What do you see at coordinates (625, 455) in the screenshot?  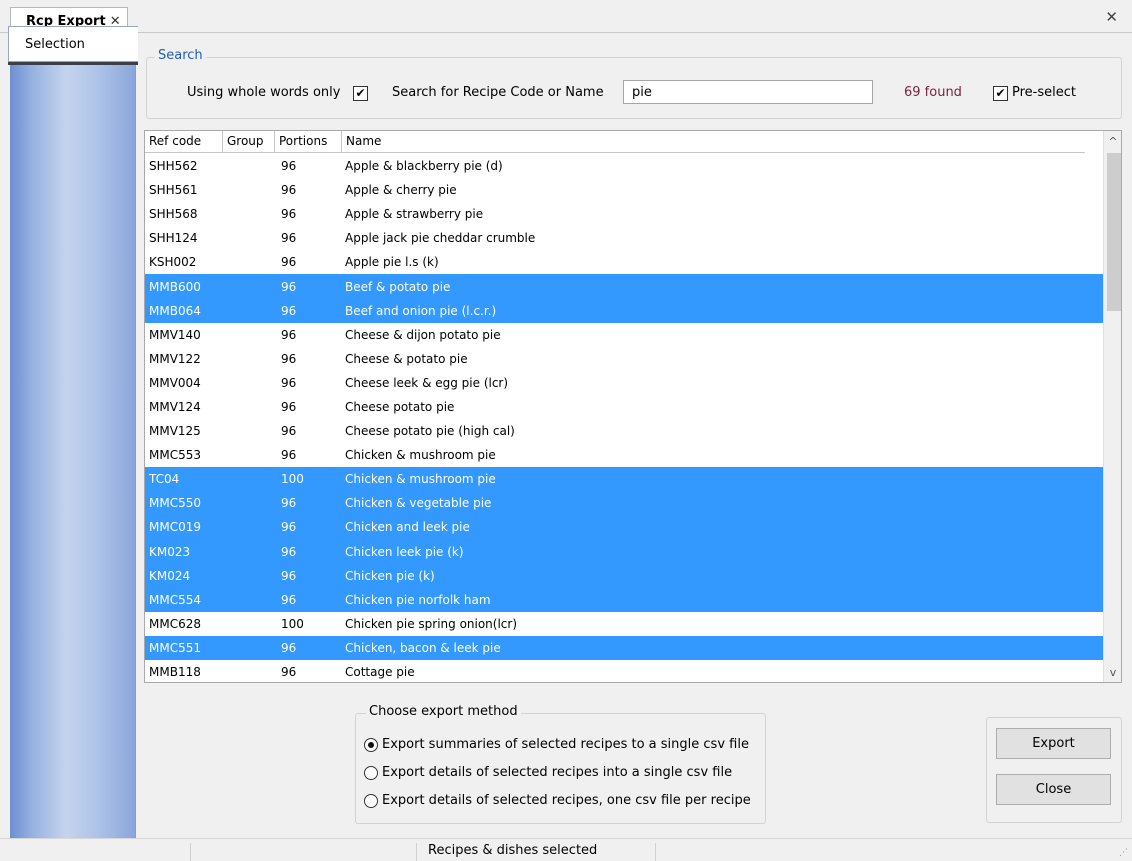 I see `table-row: MMC553 96 Chicken & mushroom pie` at bounding box center [625, 455].